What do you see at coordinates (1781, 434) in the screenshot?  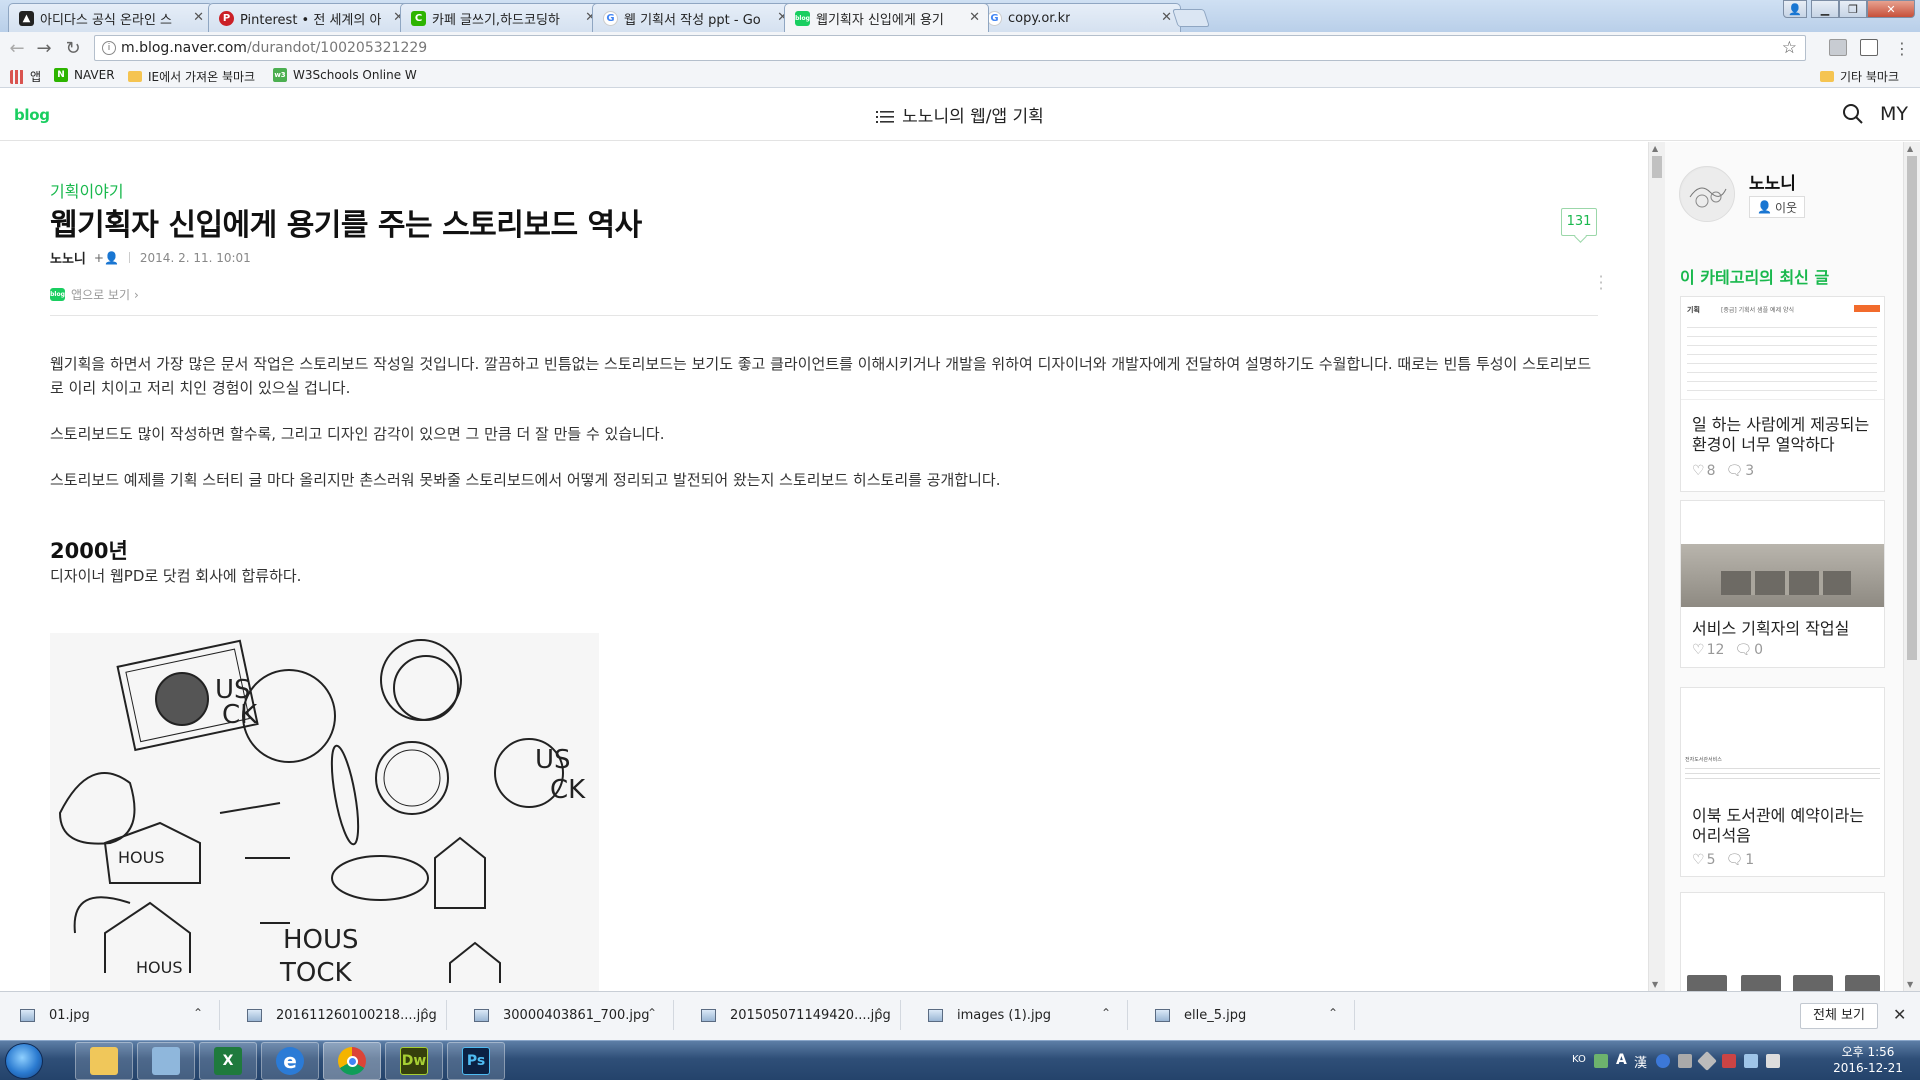 I see `card-title: 일 하는 사람에게 제공되는 환경이 너무 열악하다` at bounding box center [1781, 434].